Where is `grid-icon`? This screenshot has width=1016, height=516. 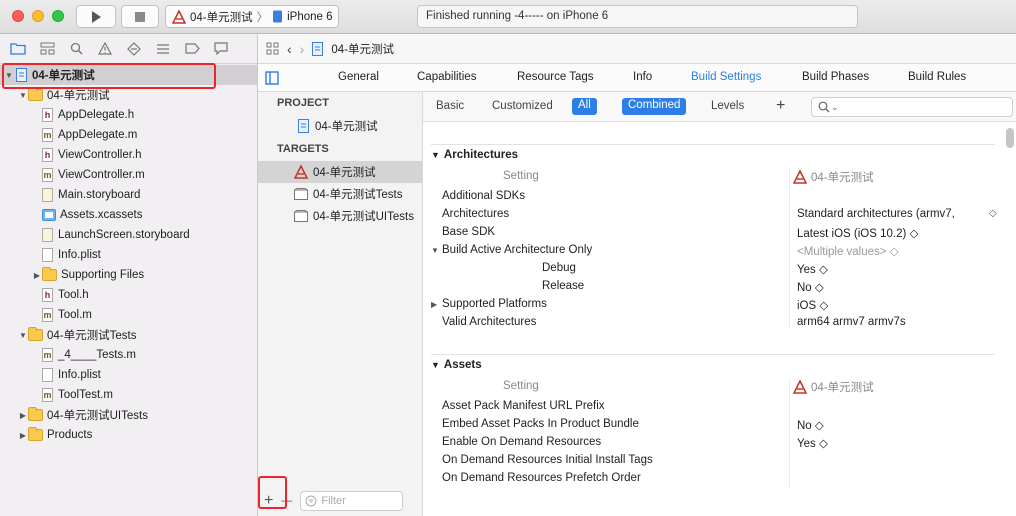
grid-icon is located at coordinates (272, 48).